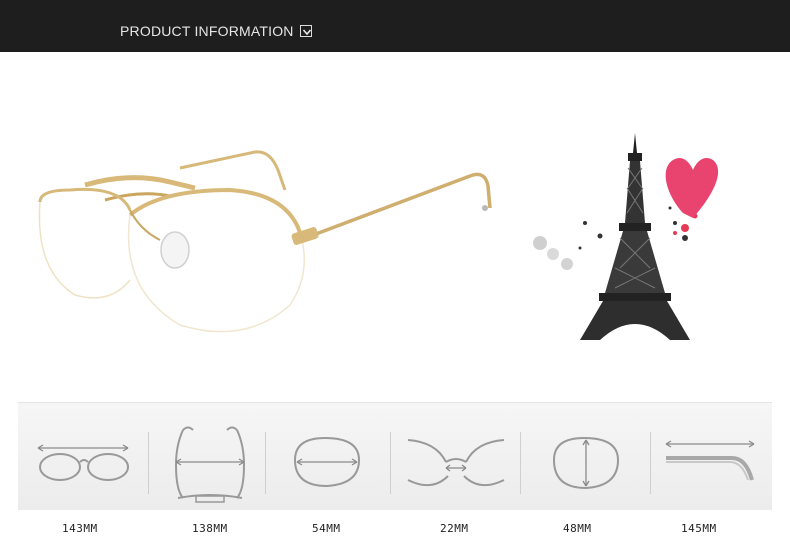  Describe the element at coordinates (327, 462) in the screenshot. I see `lens-width-icon` at that location.